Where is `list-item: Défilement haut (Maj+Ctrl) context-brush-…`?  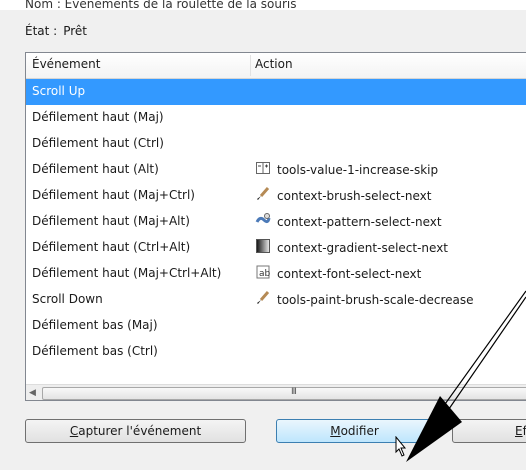 list-item: Défilement haut (Maj+Ctrl) context-brush-… is located at coordinates (276, 196).